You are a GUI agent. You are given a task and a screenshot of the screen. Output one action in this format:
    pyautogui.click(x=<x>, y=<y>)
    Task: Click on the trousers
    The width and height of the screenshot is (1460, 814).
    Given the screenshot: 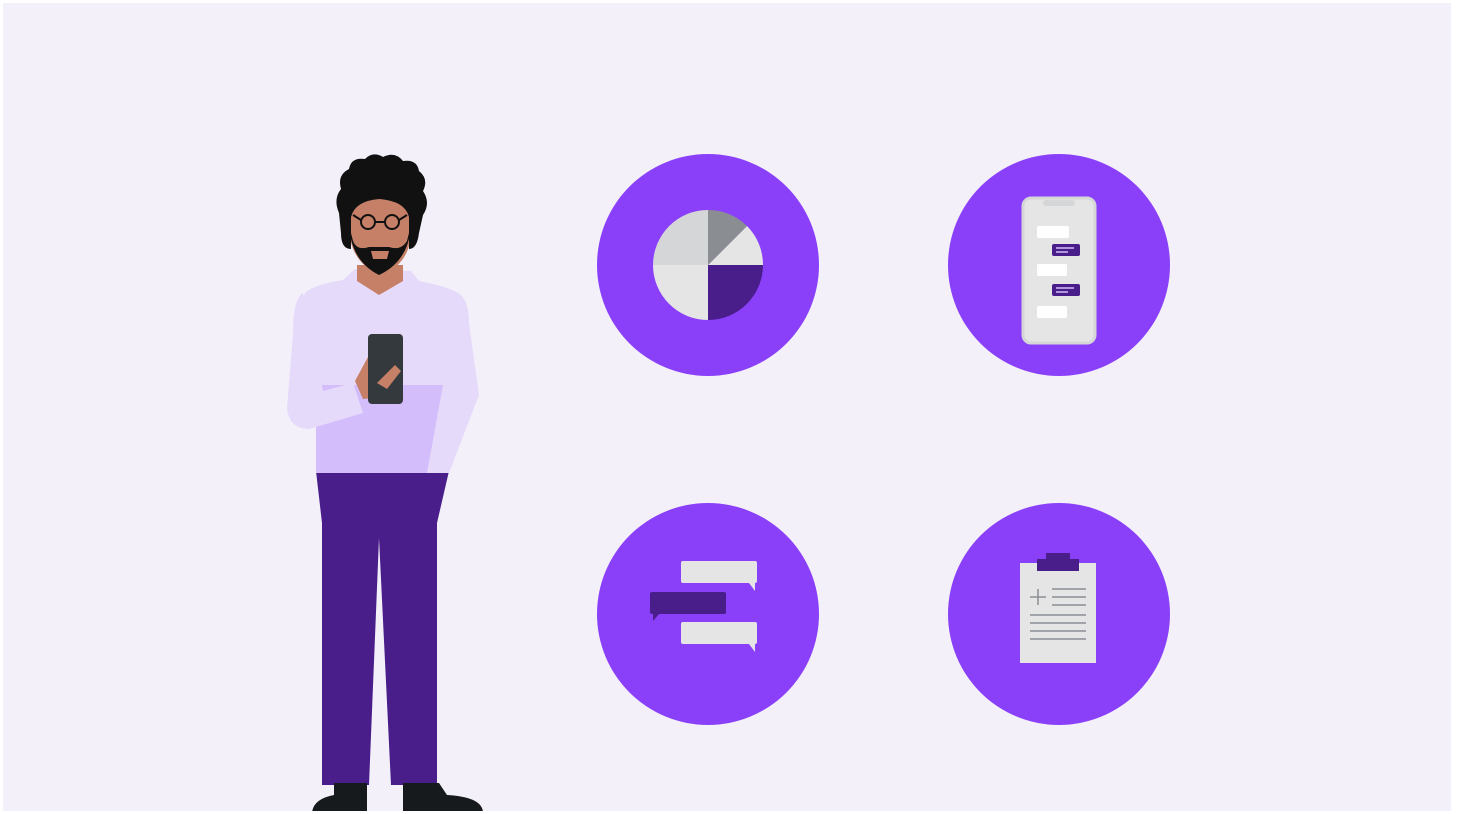 What is the action you would take?
    pyautogui.click(x=382, y=628)
    